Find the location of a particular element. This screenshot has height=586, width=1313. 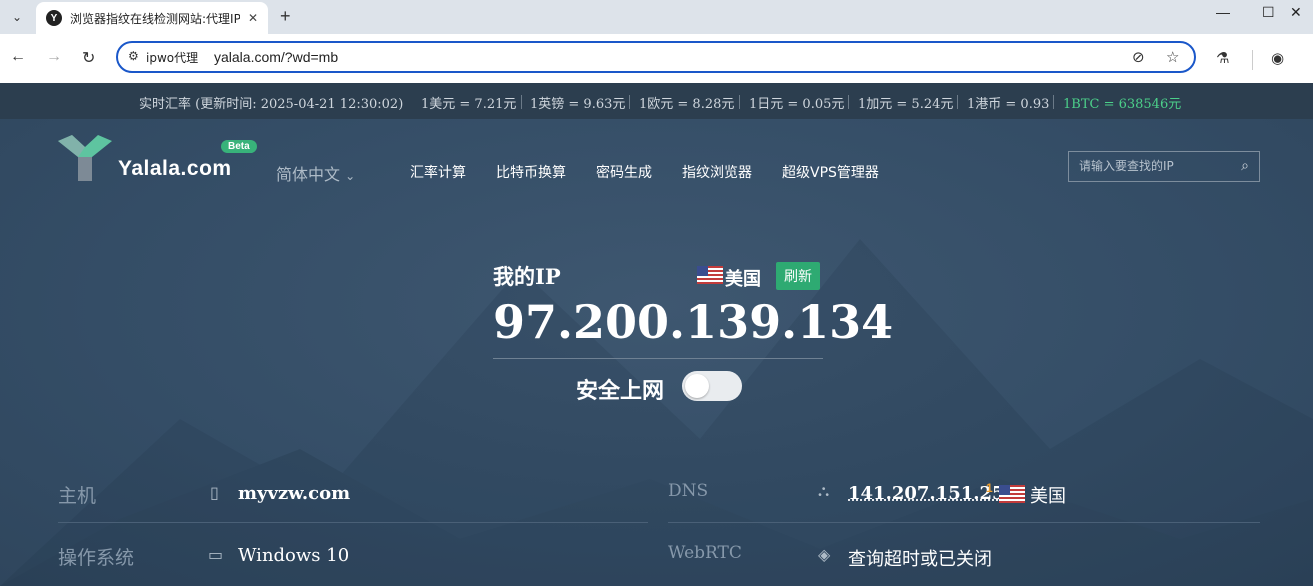

url-text: yalala.com/?wd=mb is located at coordinates (276, 57).